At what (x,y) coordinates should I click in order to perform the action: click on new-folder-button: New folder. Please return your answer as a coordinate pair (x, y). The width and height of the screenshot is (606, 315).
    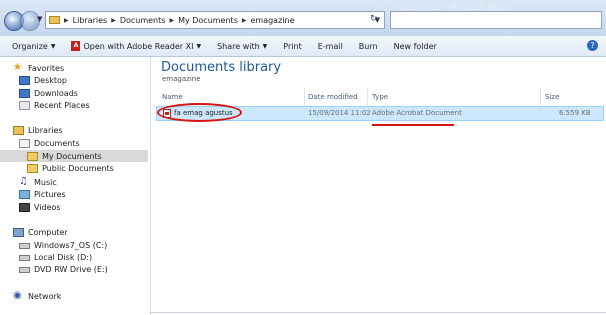
    Looking at the image, I should click on (415, 46).